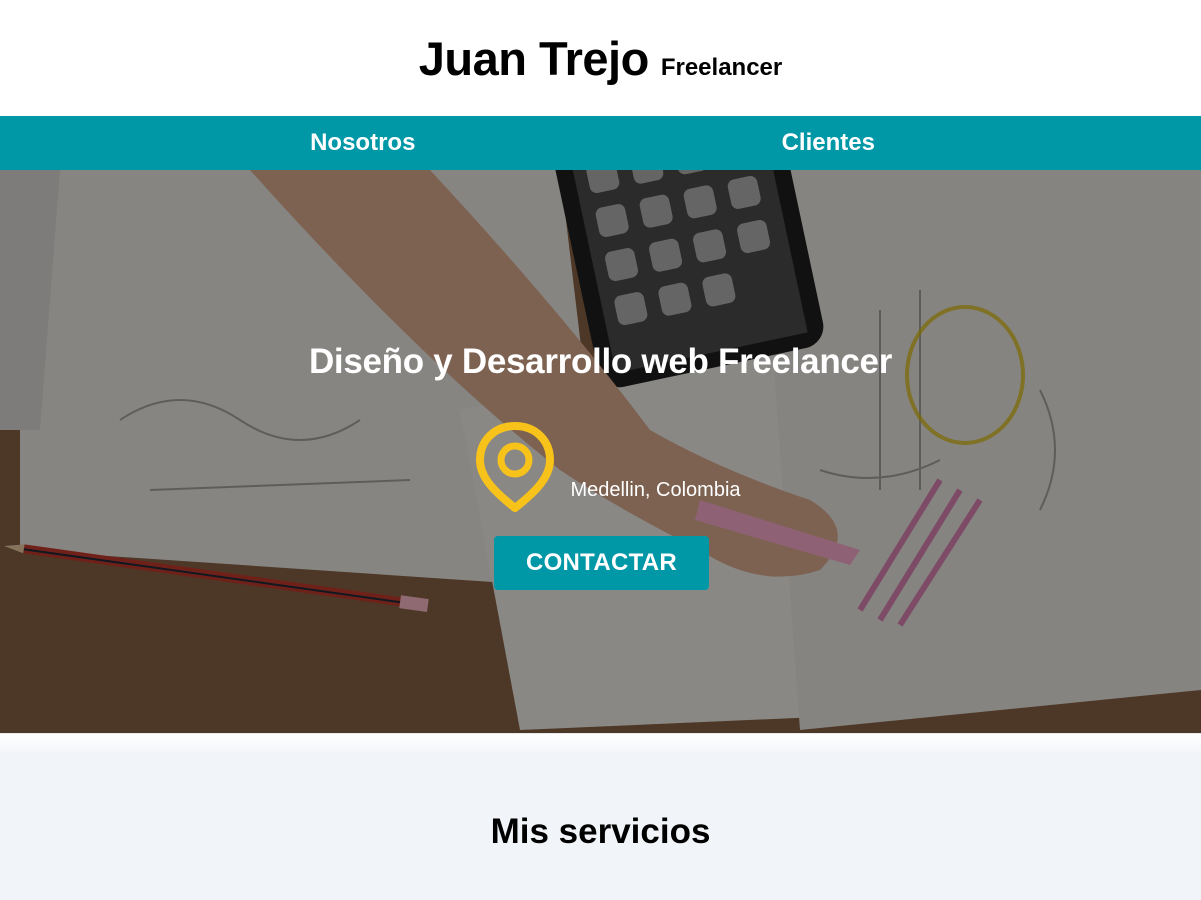  Describe the element at coordinates (298, 143) in the screenshot. I see `nav-link-nosotros: Nosotros` at that location.